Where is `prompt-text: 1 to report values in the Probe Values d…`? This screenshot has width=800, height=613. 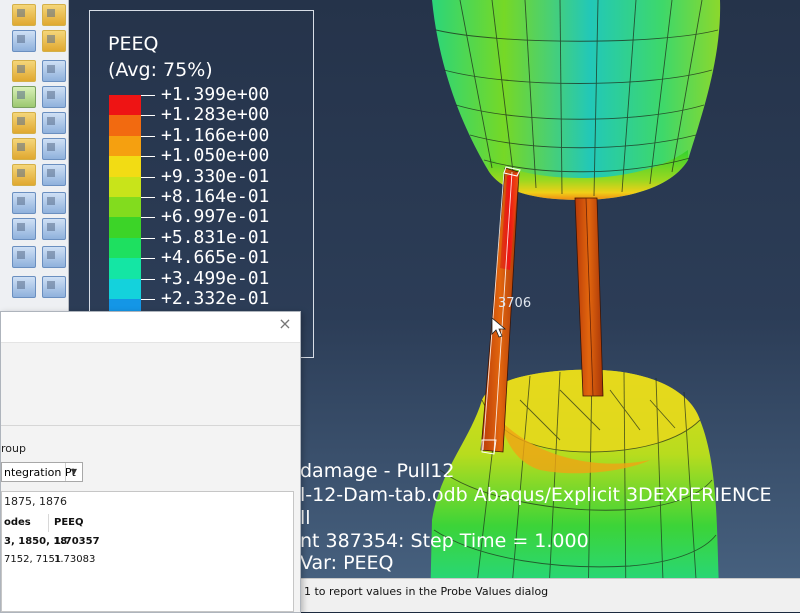
prompt-text: 1 to report values in the Probe Values d… is located at coordinates (426, 591).